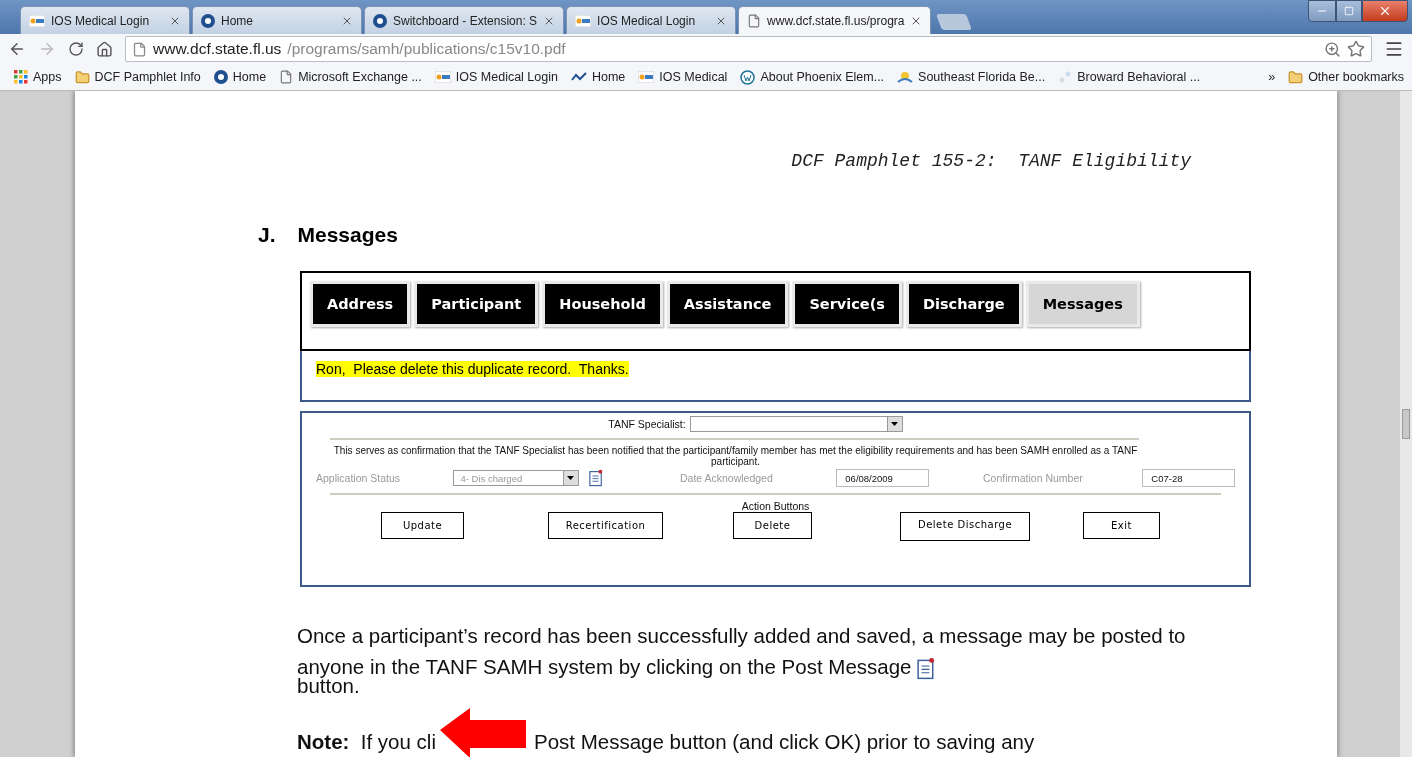  What do you see at coordinates (347, 235) in the screenshot?
I see `section-title: Messages` at bounding box center [347, 235].